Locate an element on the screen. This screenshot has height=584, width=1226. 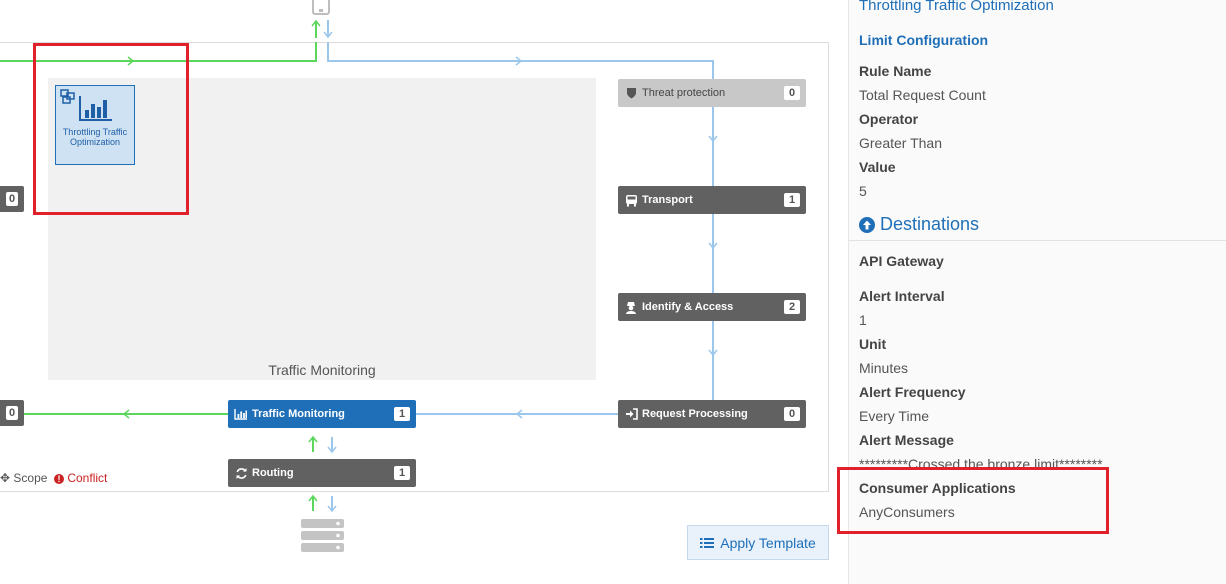
panel-title: Throttling Traffic Optimization is located at coordinates (956, 7).